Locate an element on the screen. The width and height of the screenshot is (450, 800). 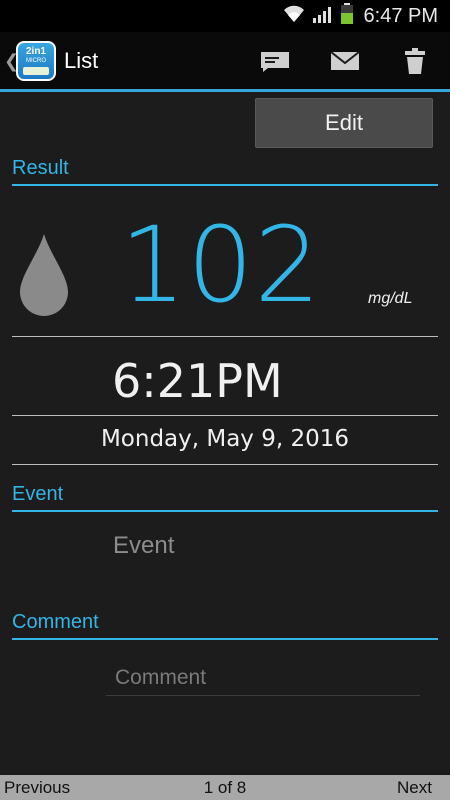
email-button is located at coordinates (345, 61).